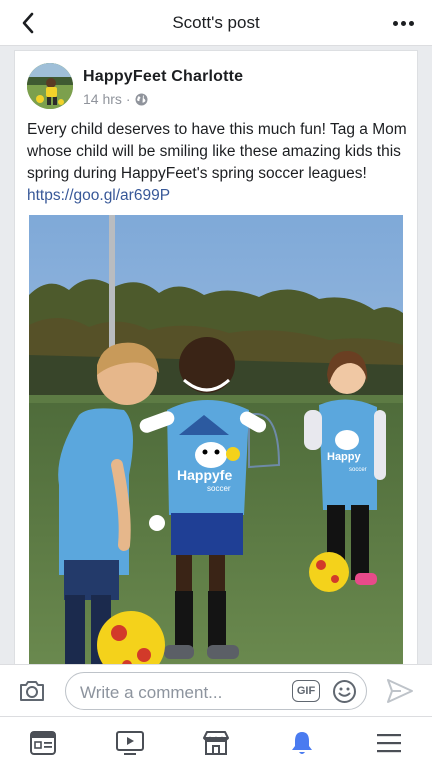  I want to click on gif-button: GIF, so click(306, 691).